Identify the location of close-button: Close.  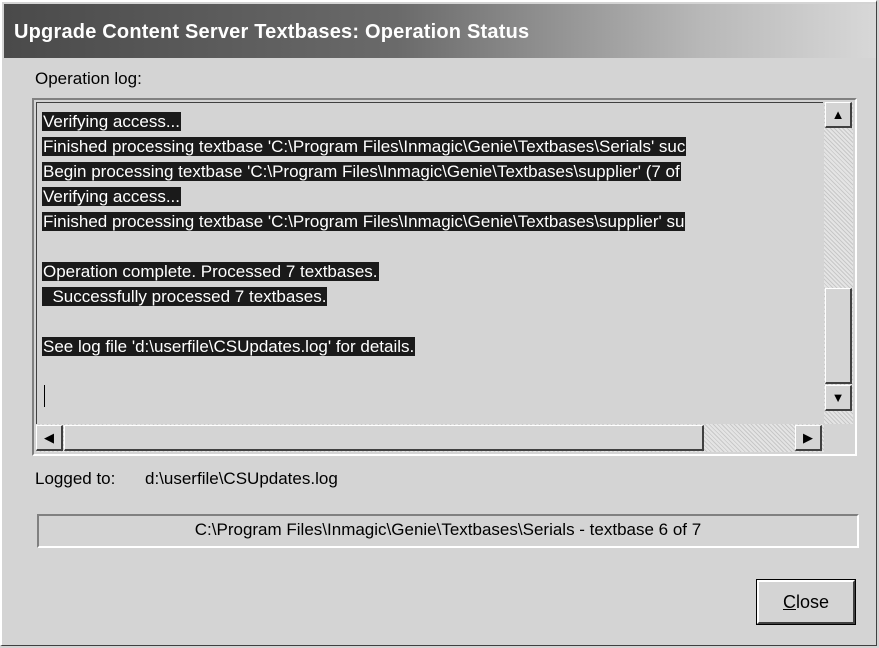
(806, 602).